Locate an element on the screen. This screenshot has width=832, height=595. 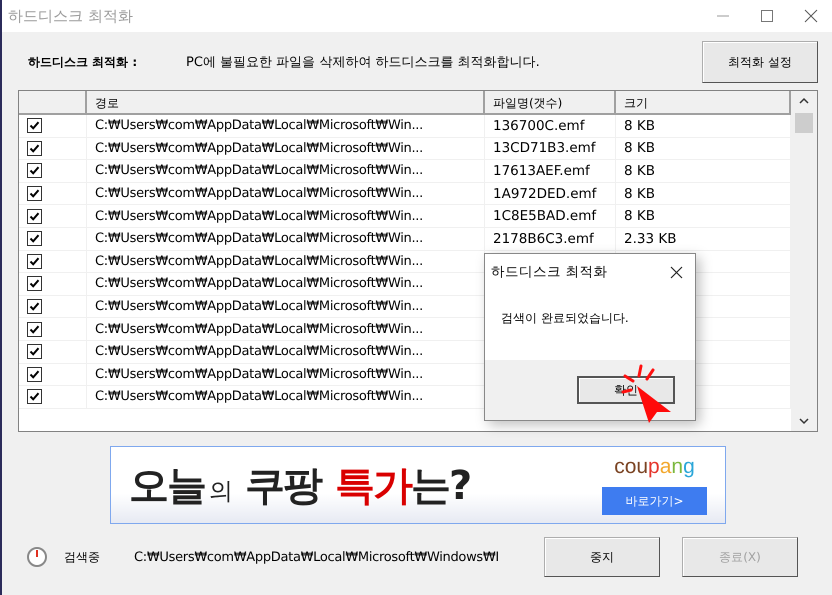
header-description: PC에 불필요한 파일을 삭제하여 하드디스크를 최적화합니다. is located at coordinates (363, 62).